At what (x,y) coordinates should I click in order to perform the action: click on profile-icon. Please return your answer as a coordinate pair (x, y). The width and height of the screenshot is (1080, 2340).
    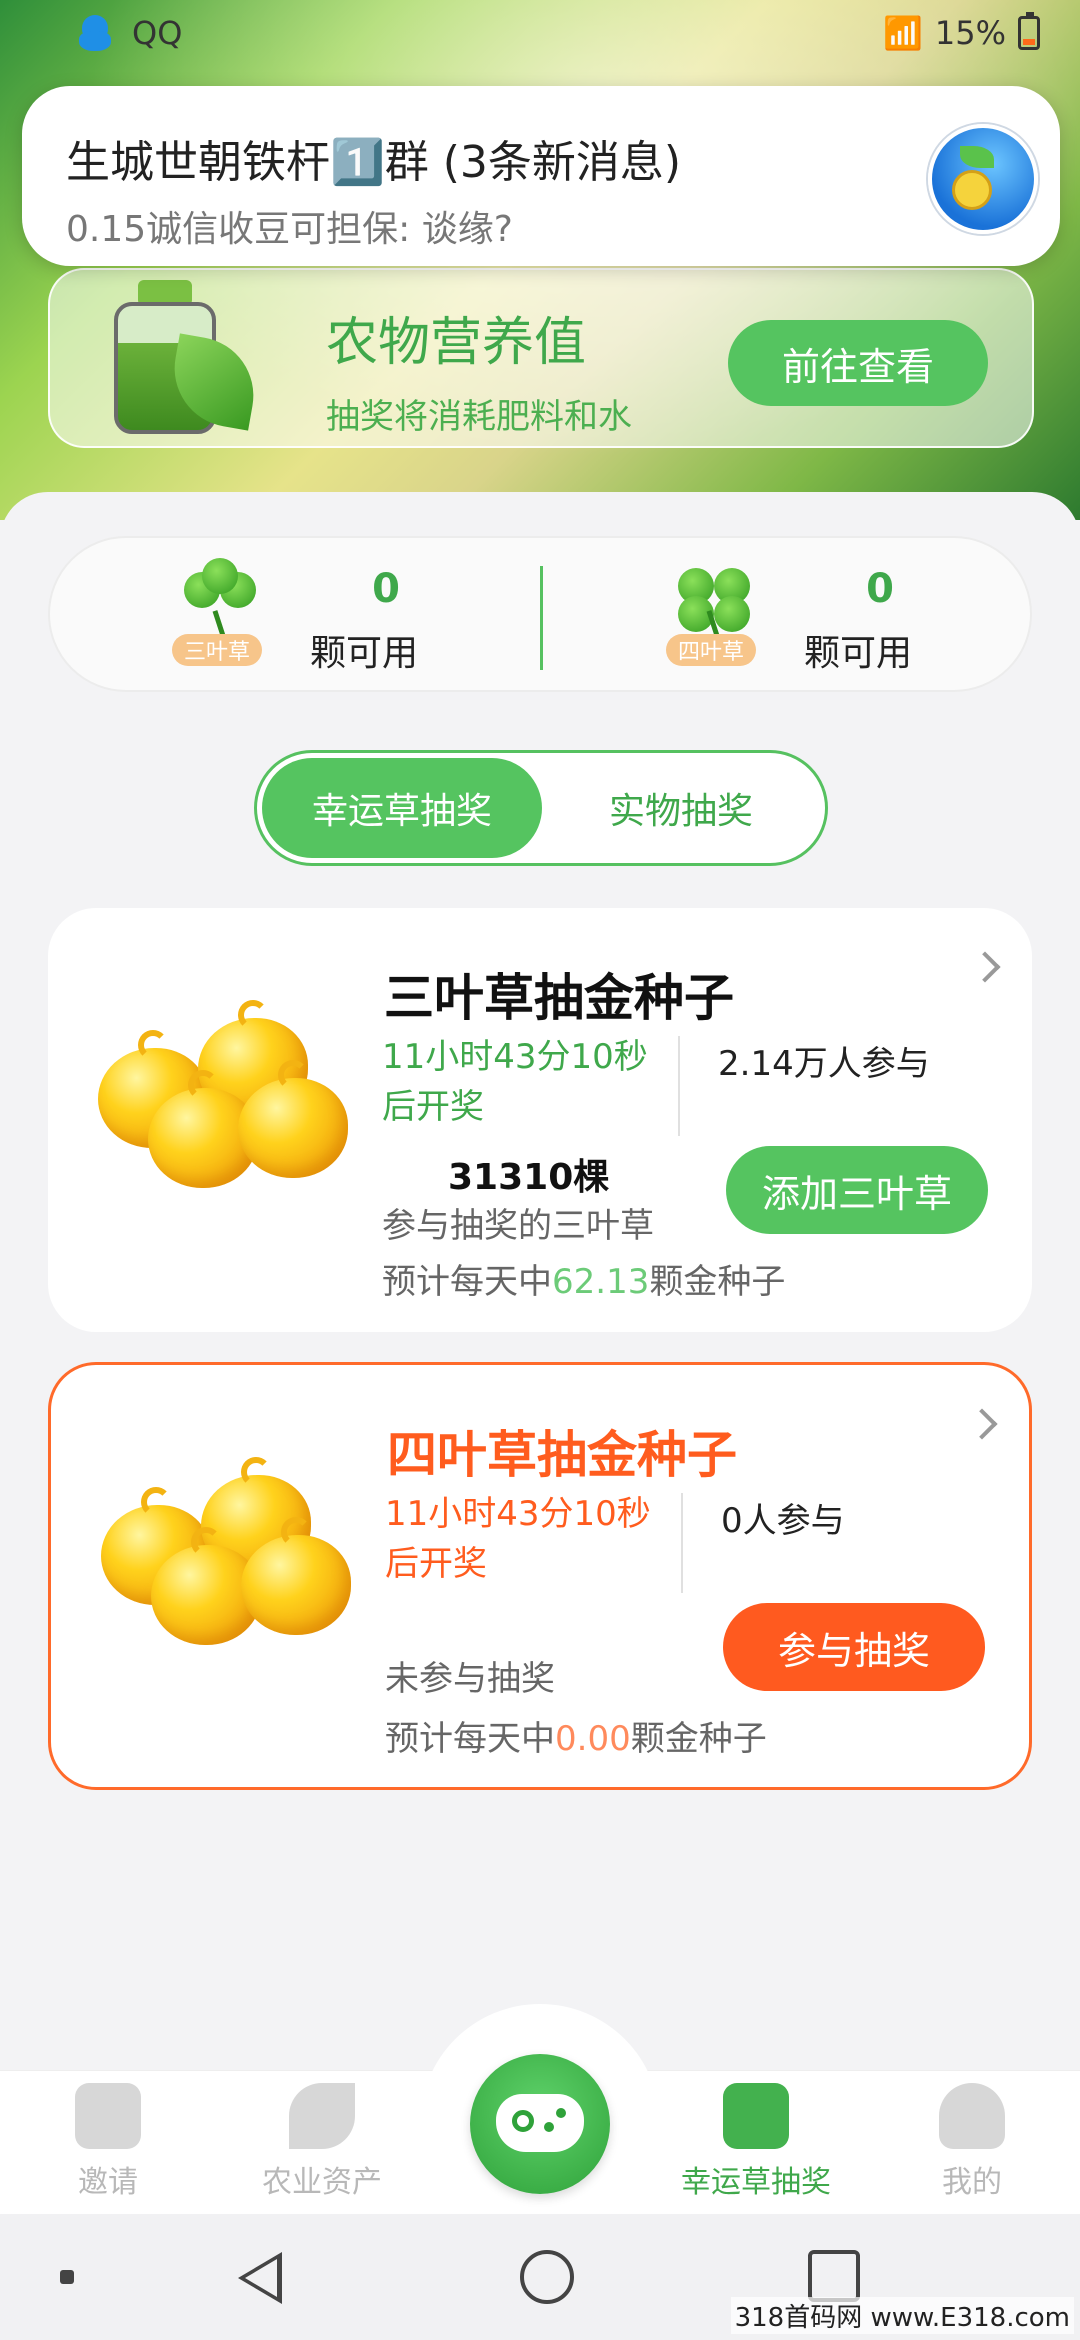
    Looking at the image, I should click on (972, 2116).